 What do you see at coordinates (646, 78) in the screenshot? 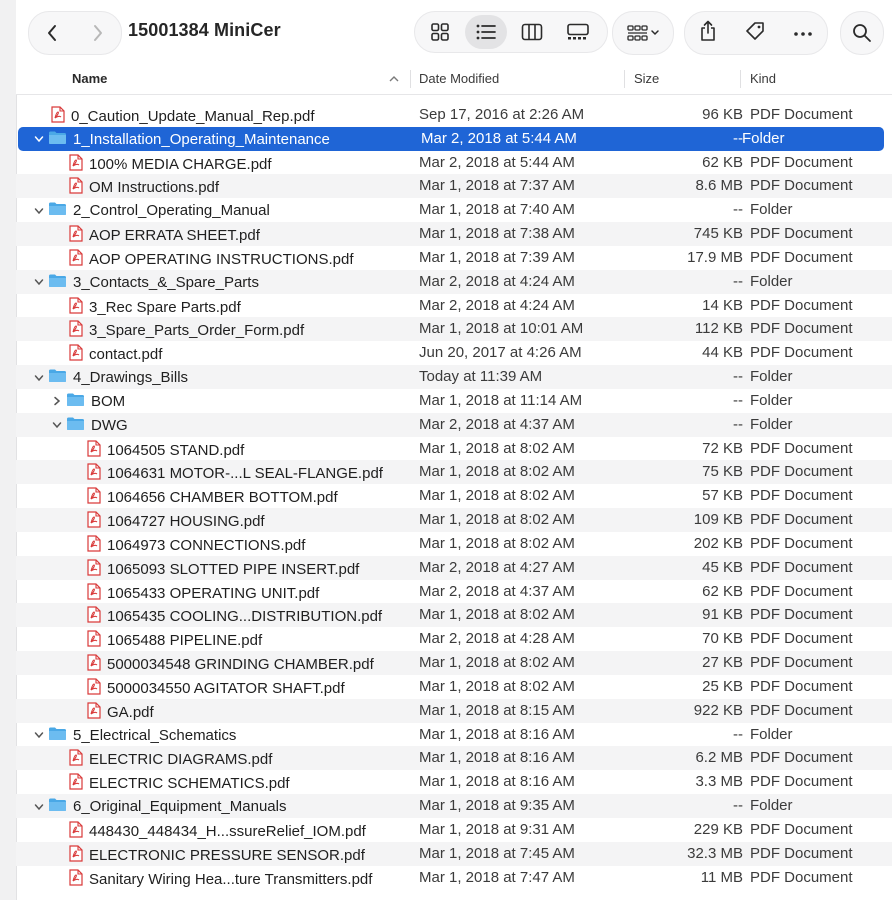
I see `size-column-header: Size` at bounding box center [646, 78].